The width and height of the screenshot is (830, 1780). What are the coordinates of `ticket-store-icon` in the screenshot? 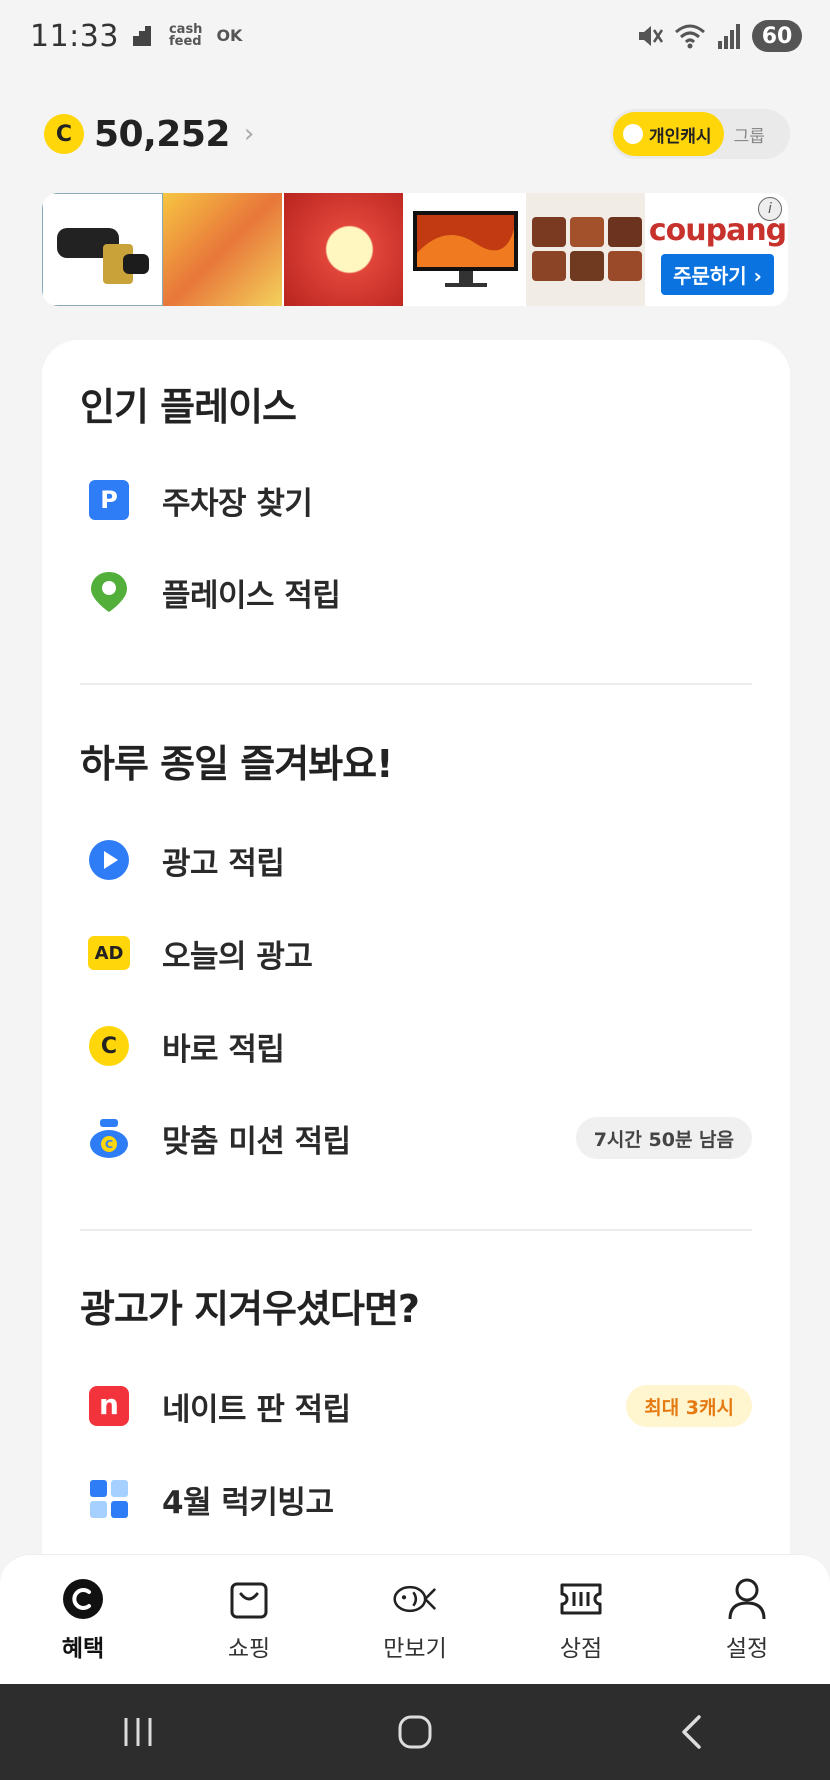 It's located at (581, 1599).